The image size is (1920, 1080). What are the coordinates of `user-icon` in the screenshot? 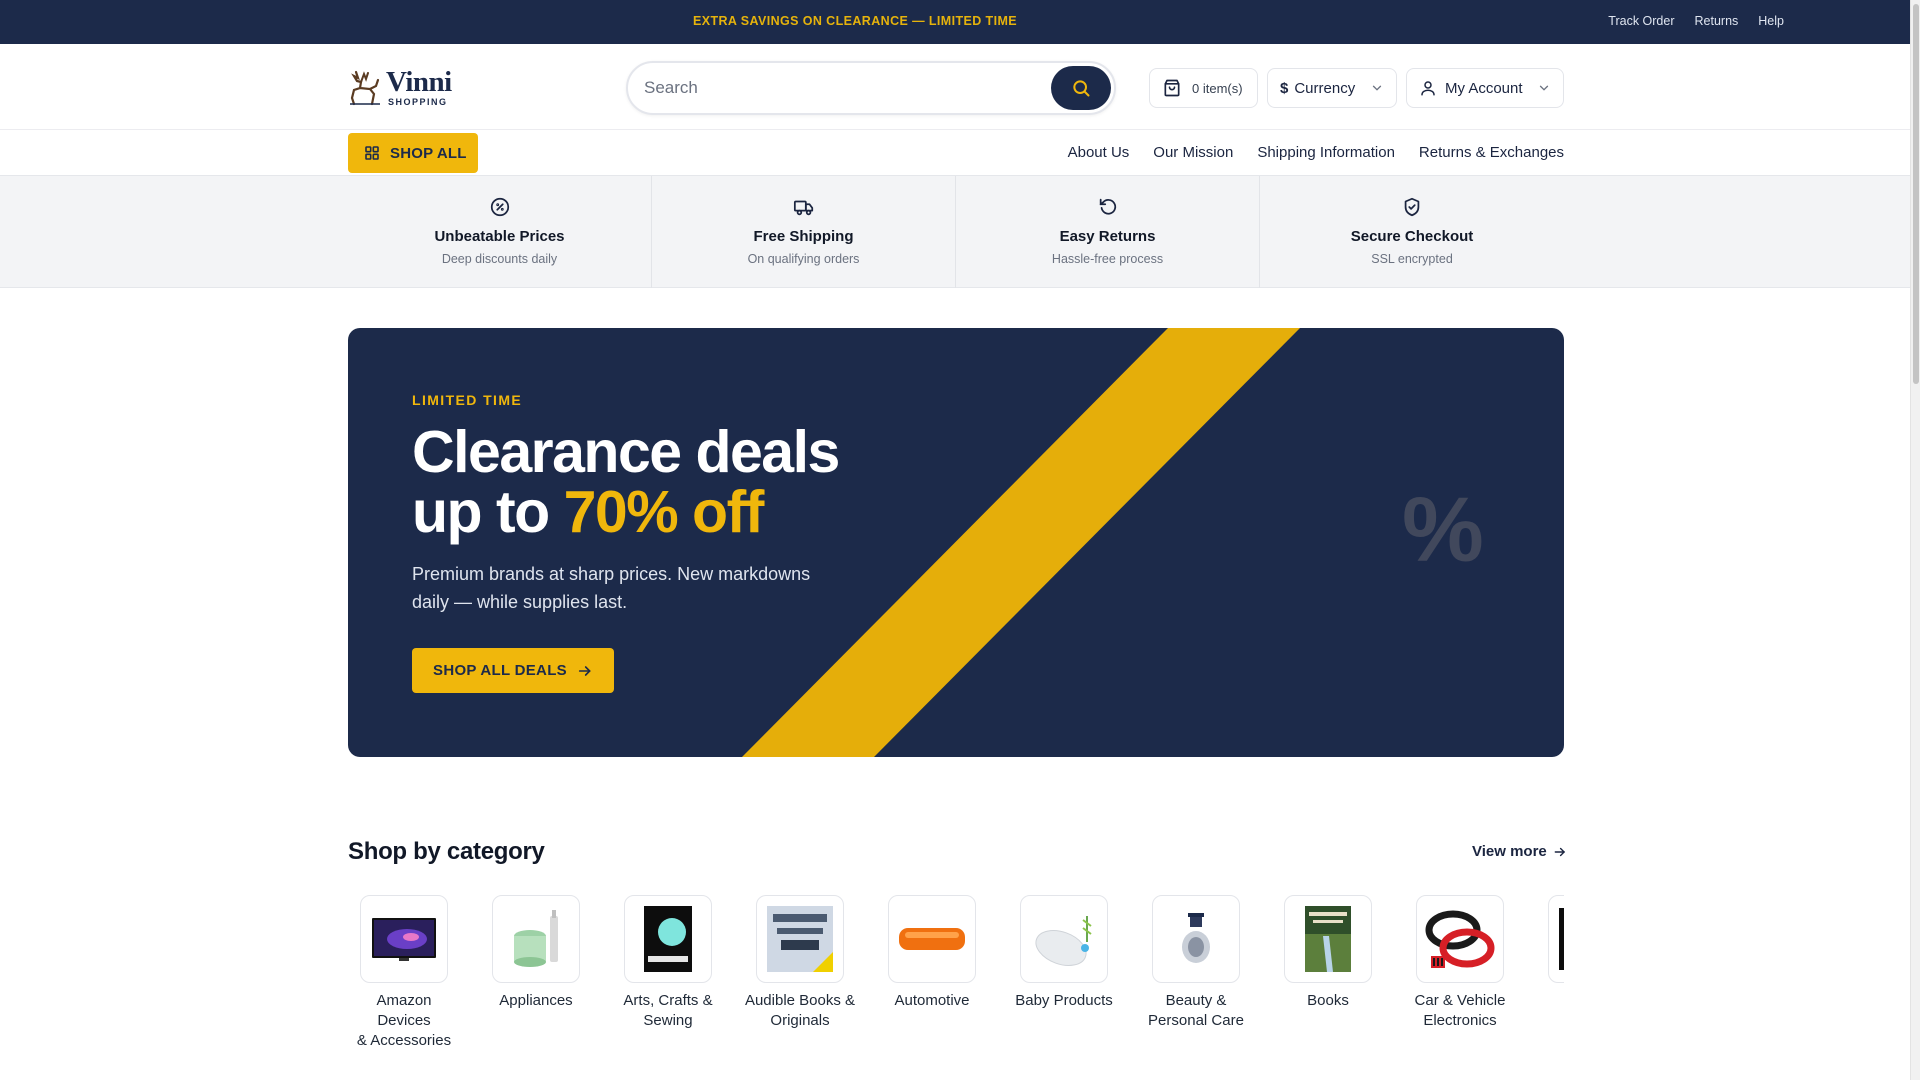 It's located at (1428, 88).